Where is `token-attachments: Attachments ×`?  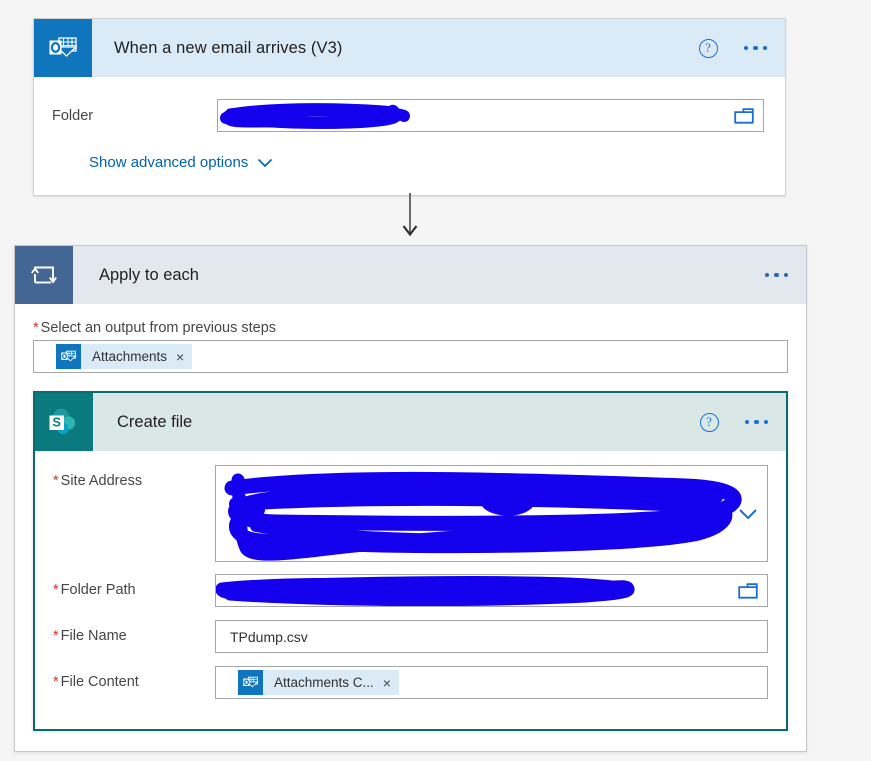
token-attachments: Attachments × is located at coordinates (124, 356).